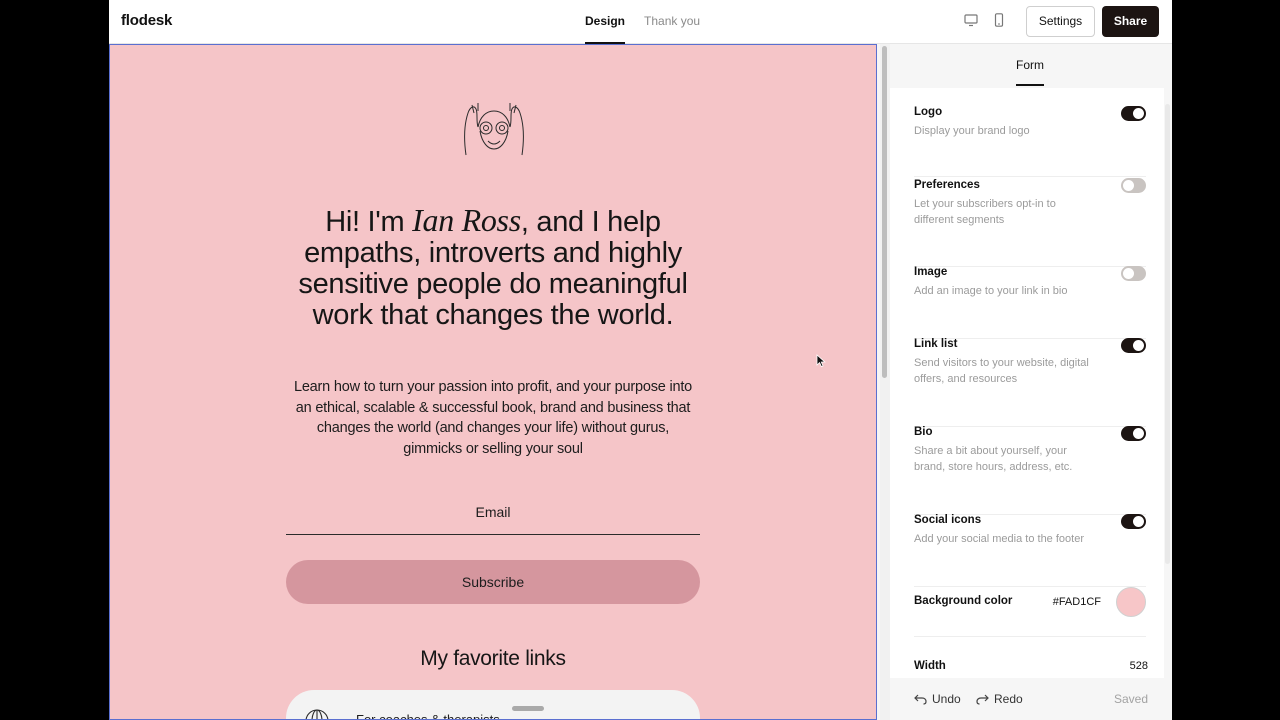 The height and width of the screenshot is (720, 1280). I want to click on logo-toggle, so click(1133, 113).